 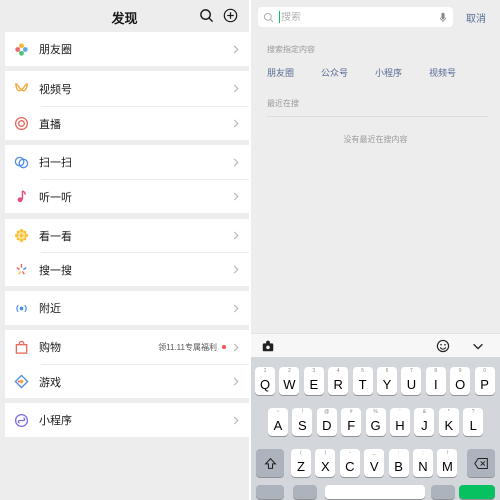 I want to click on search-discover-icon, so click(x=21, y=270).